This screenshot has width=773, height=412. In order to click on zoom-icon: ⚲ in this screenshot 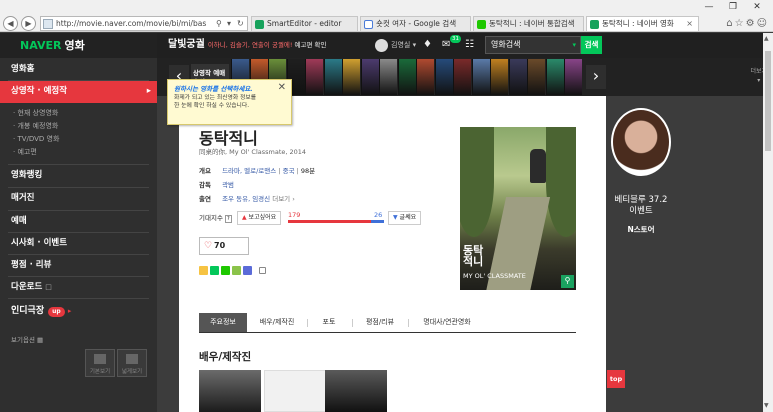, I will do `click(567, 281)`.